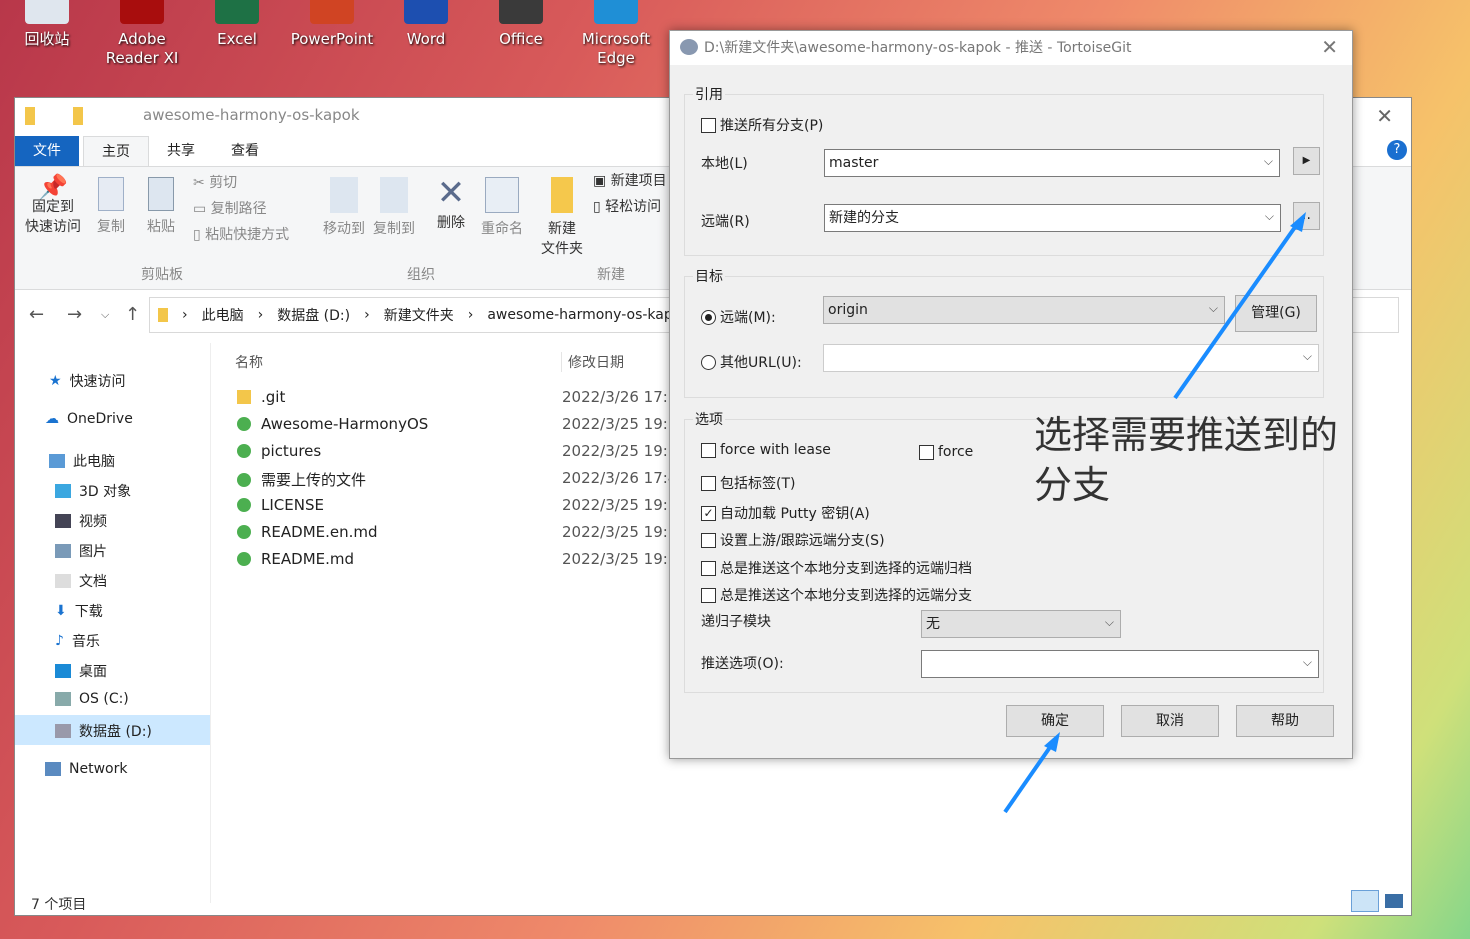 The width and height of the screenshot is (1470, 939). I want to click on arrow-to-remote-branch, so click(1237, 309).